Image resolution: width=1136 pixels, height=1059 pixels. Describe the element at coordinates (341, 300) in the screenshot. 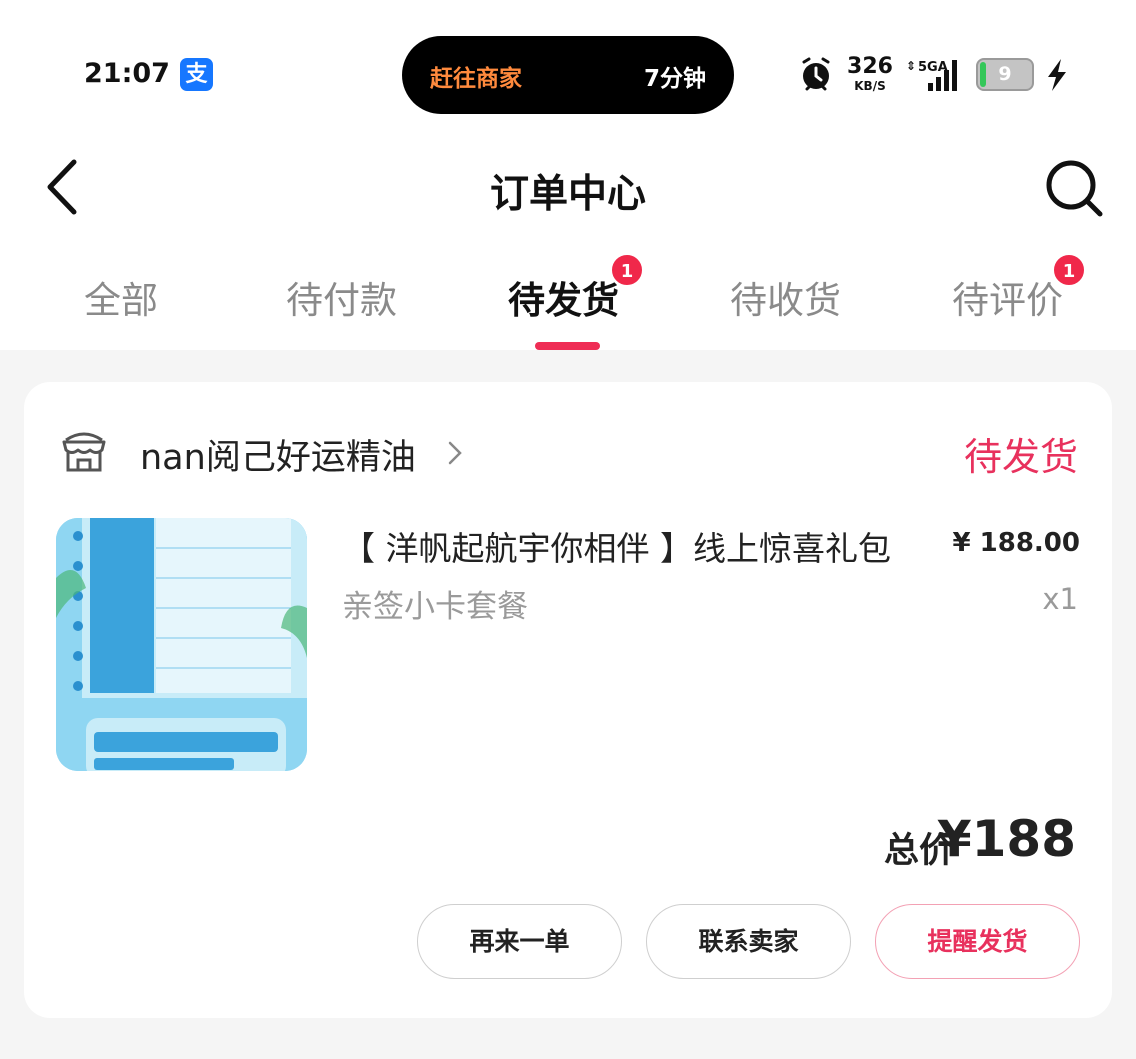

I see `tab-label: 待付款` at that location.